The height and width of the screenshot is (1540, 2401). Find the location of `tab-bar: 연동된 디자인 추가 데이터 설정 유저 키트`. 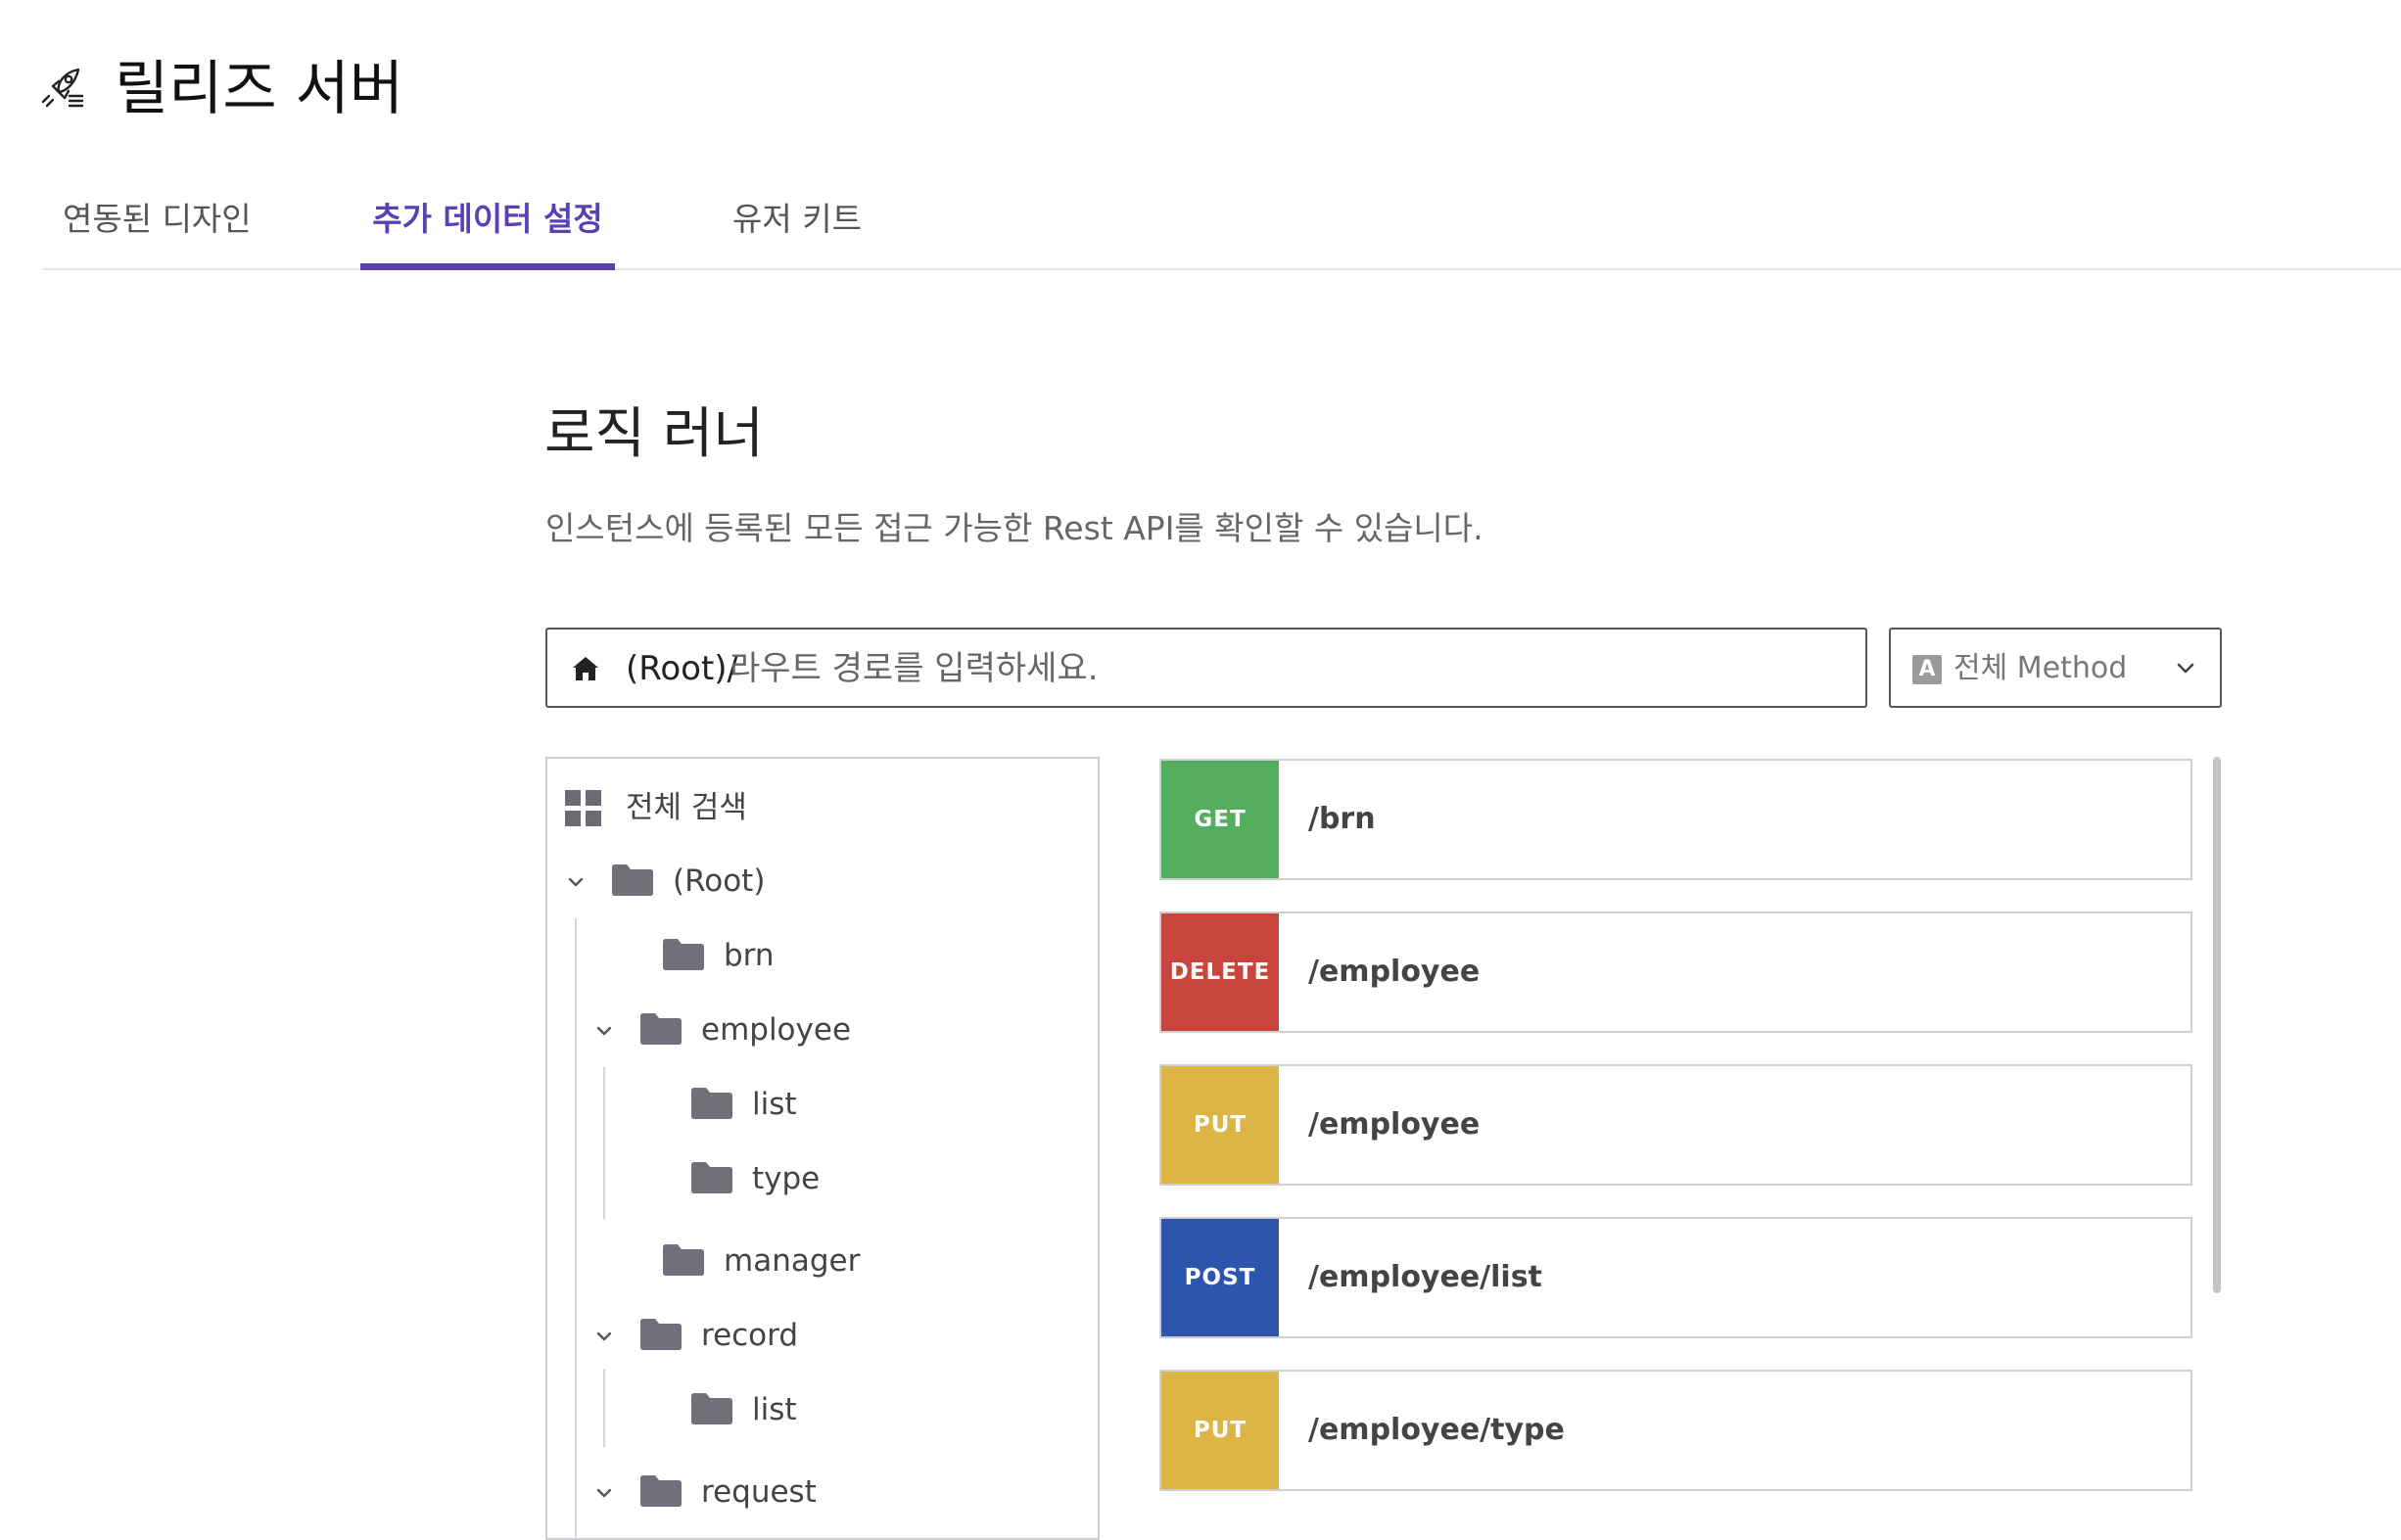

tab-bar: 연동된 디자인 추가 데이터 설정 유저 키트 is located at coordinates (1222, 221).